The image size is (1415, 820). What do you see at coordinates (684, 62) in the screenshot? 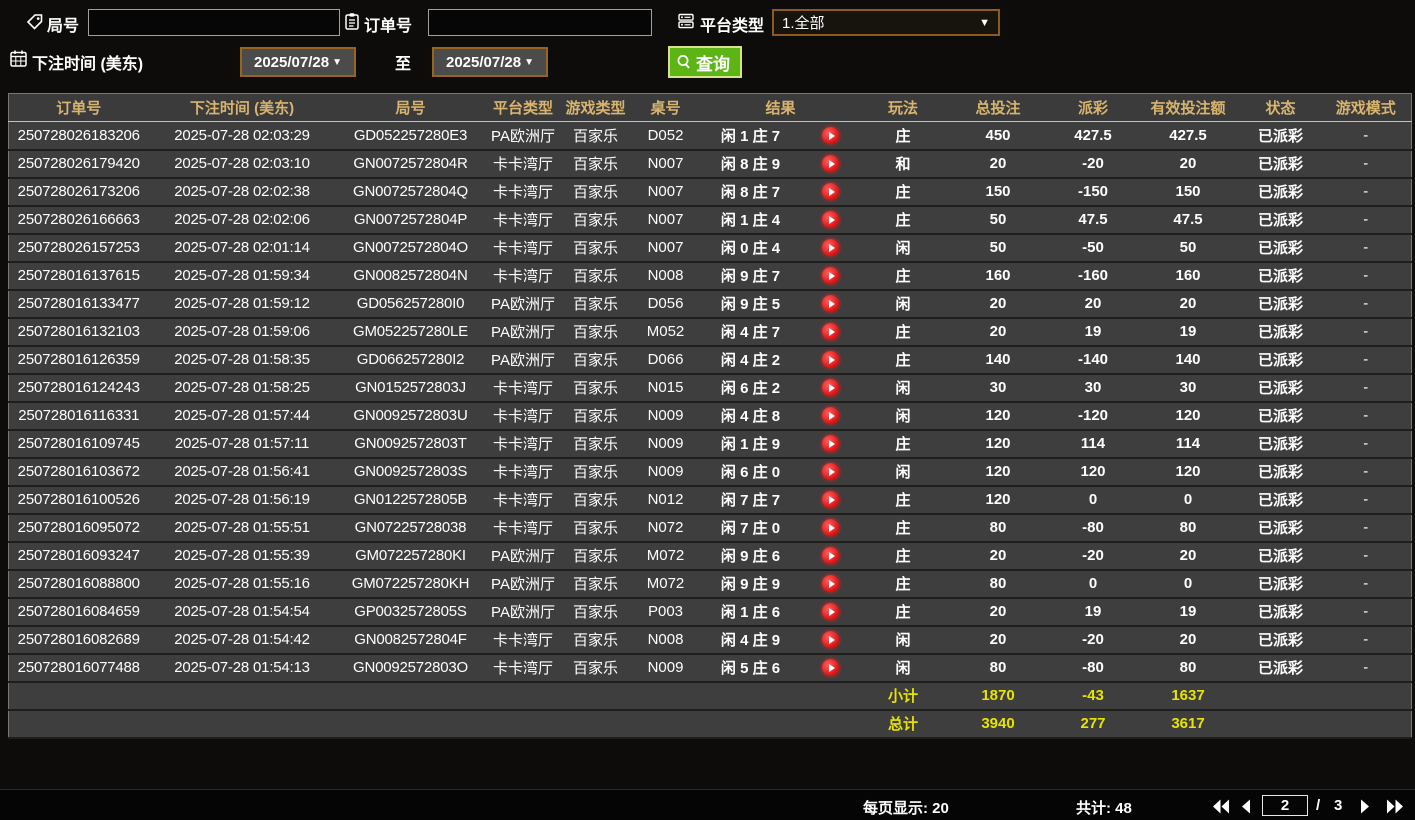
I see `search-icon` at bounding box center [684, 62].